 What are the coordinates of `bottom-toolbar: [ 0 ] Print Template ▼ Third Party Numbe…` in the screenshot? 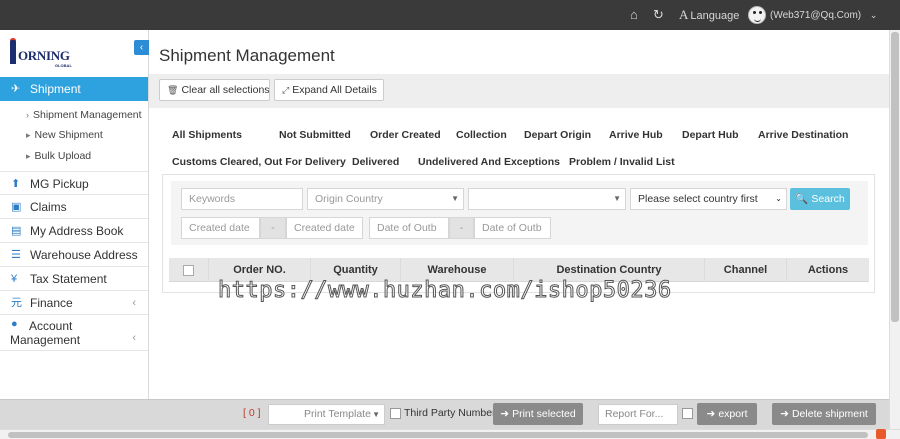 It's located at (444, 414).